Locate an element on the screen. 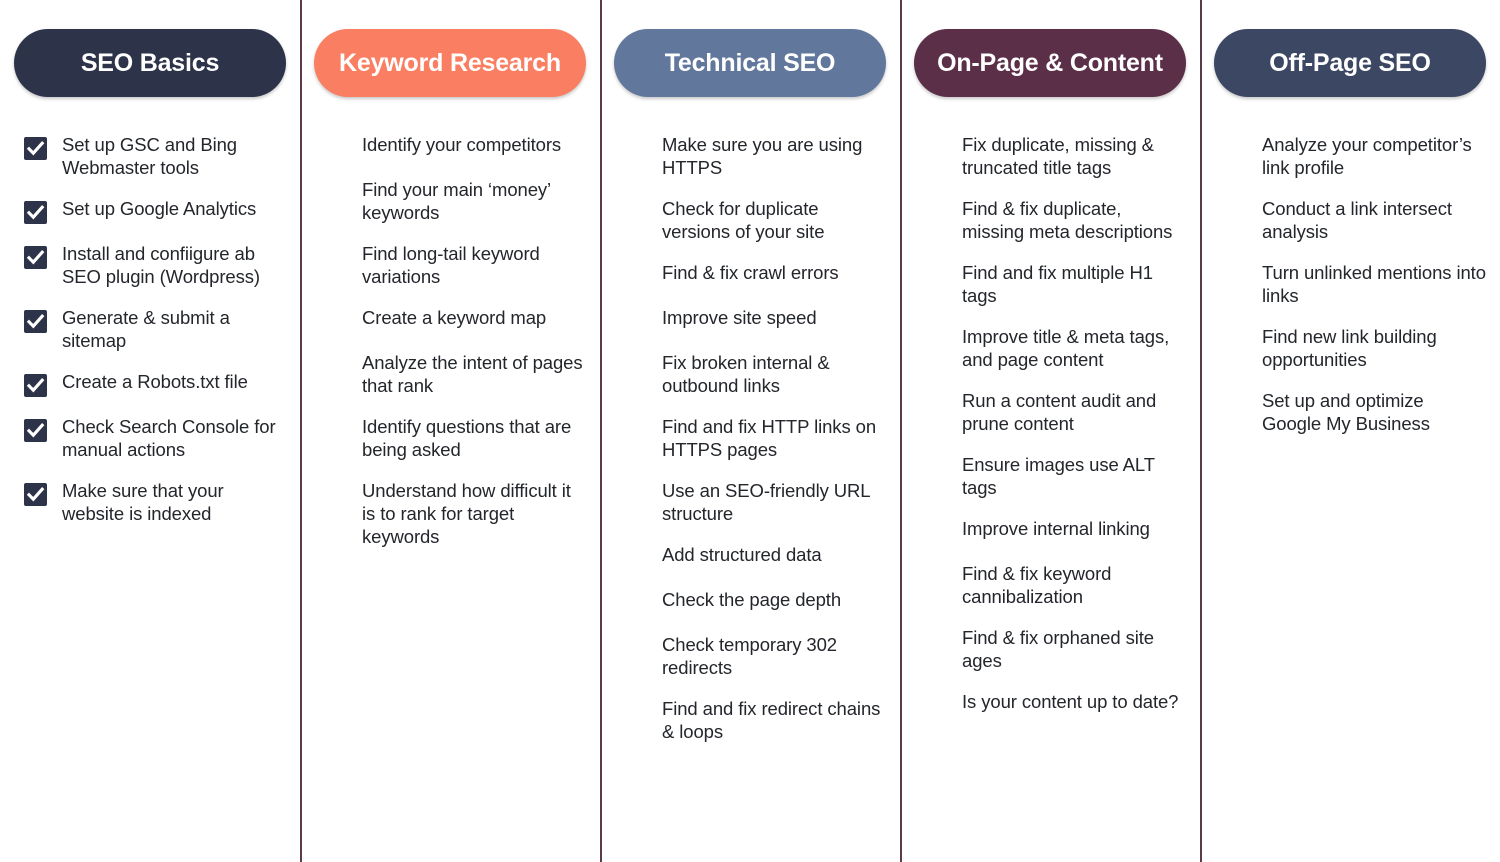 Image resolution: width=1500 pixels, height=862 pixels. checklist-item: Run a content audit and prune content is located at coordinates (1055, 412).